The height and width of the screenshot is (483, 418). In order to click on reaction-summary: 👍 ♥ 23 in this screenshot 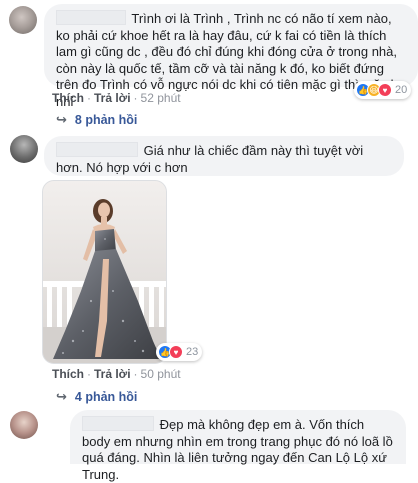, I will do `click(179, 352)`.